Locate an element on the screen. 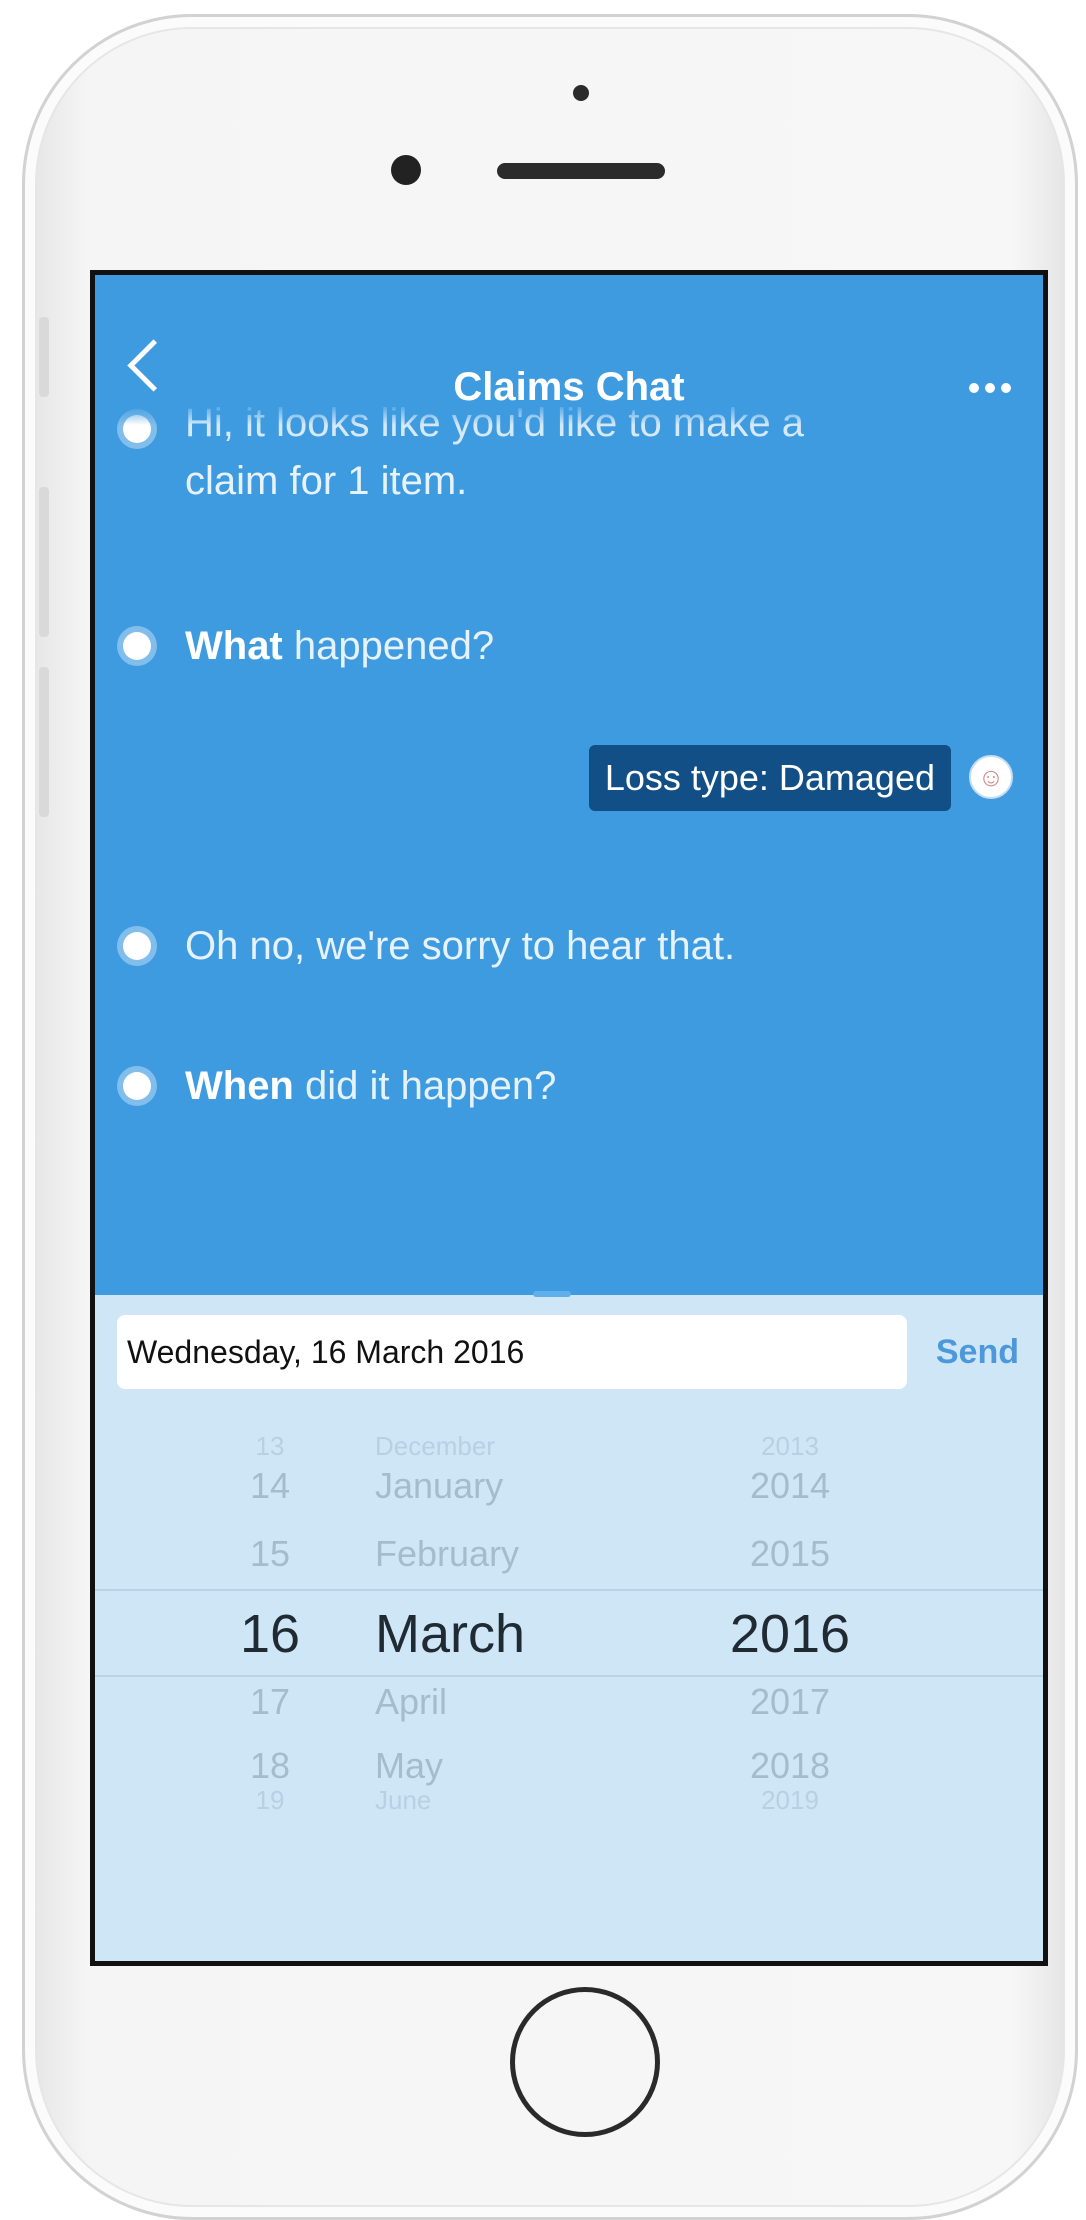 The width and height of the screenshot is (1086, 2220). day-option: 13 is located at coordinates (270, 1446).